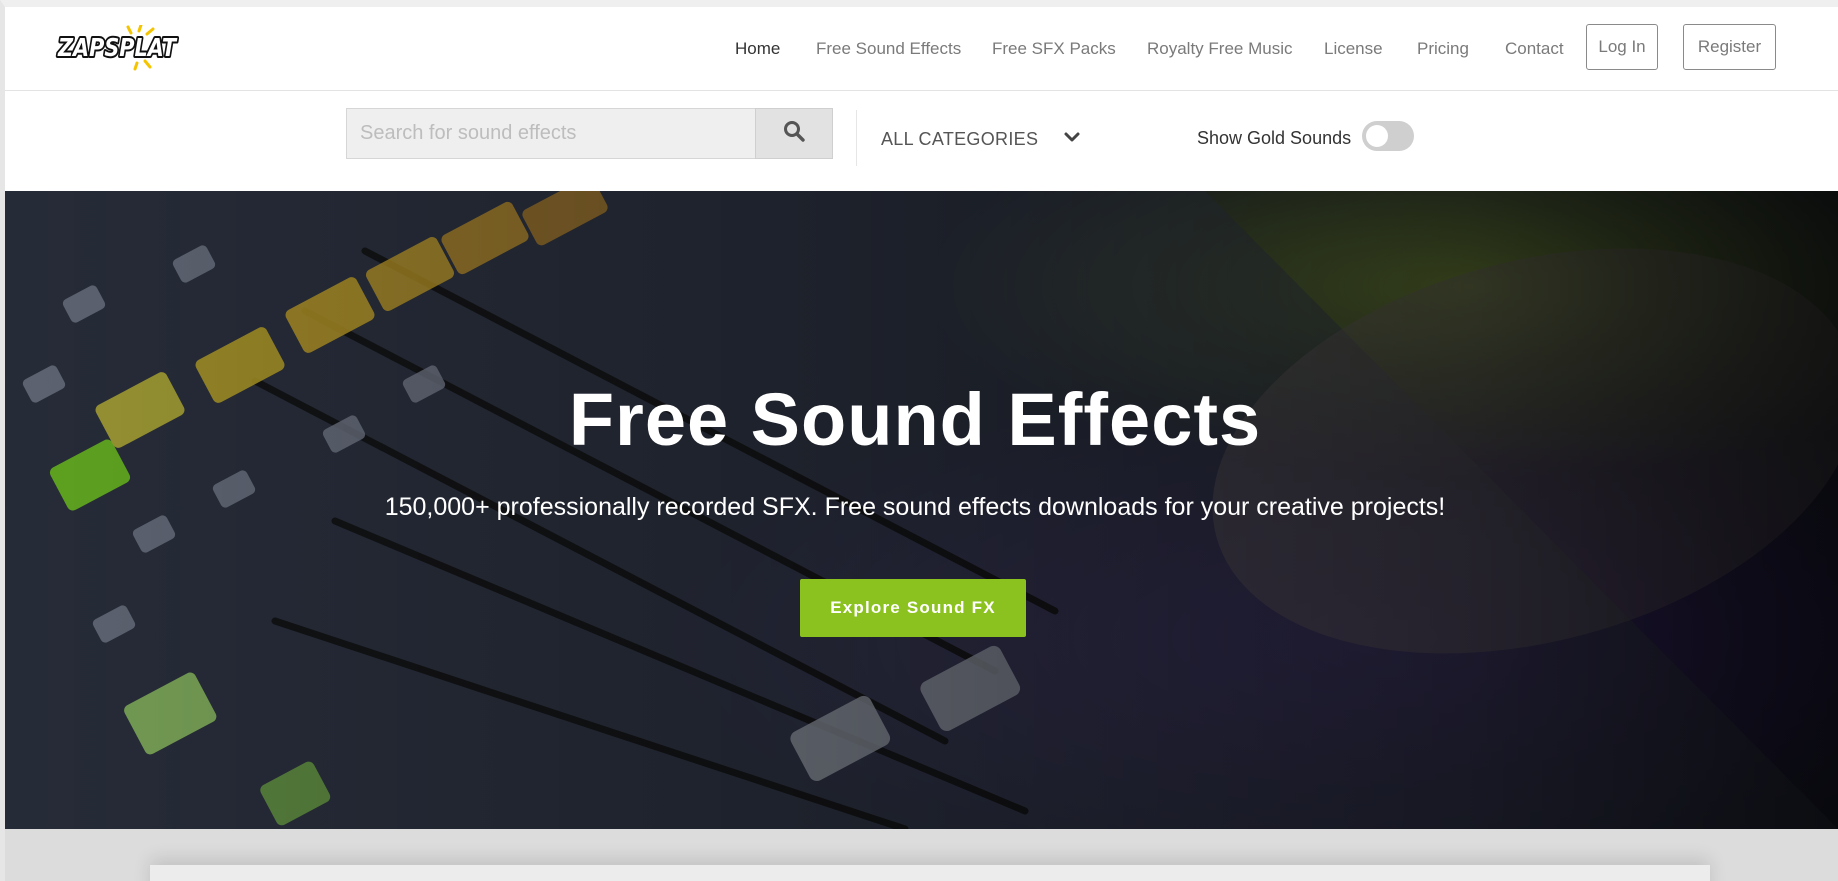  Describe the element at coordinates (930, 873) in the screenshot. I see `content-card` at that location.